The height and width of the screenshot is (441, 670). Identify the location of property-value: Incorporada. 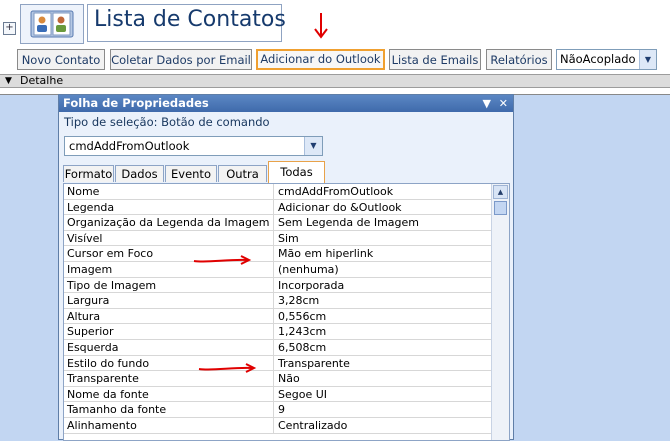
(383, 285).